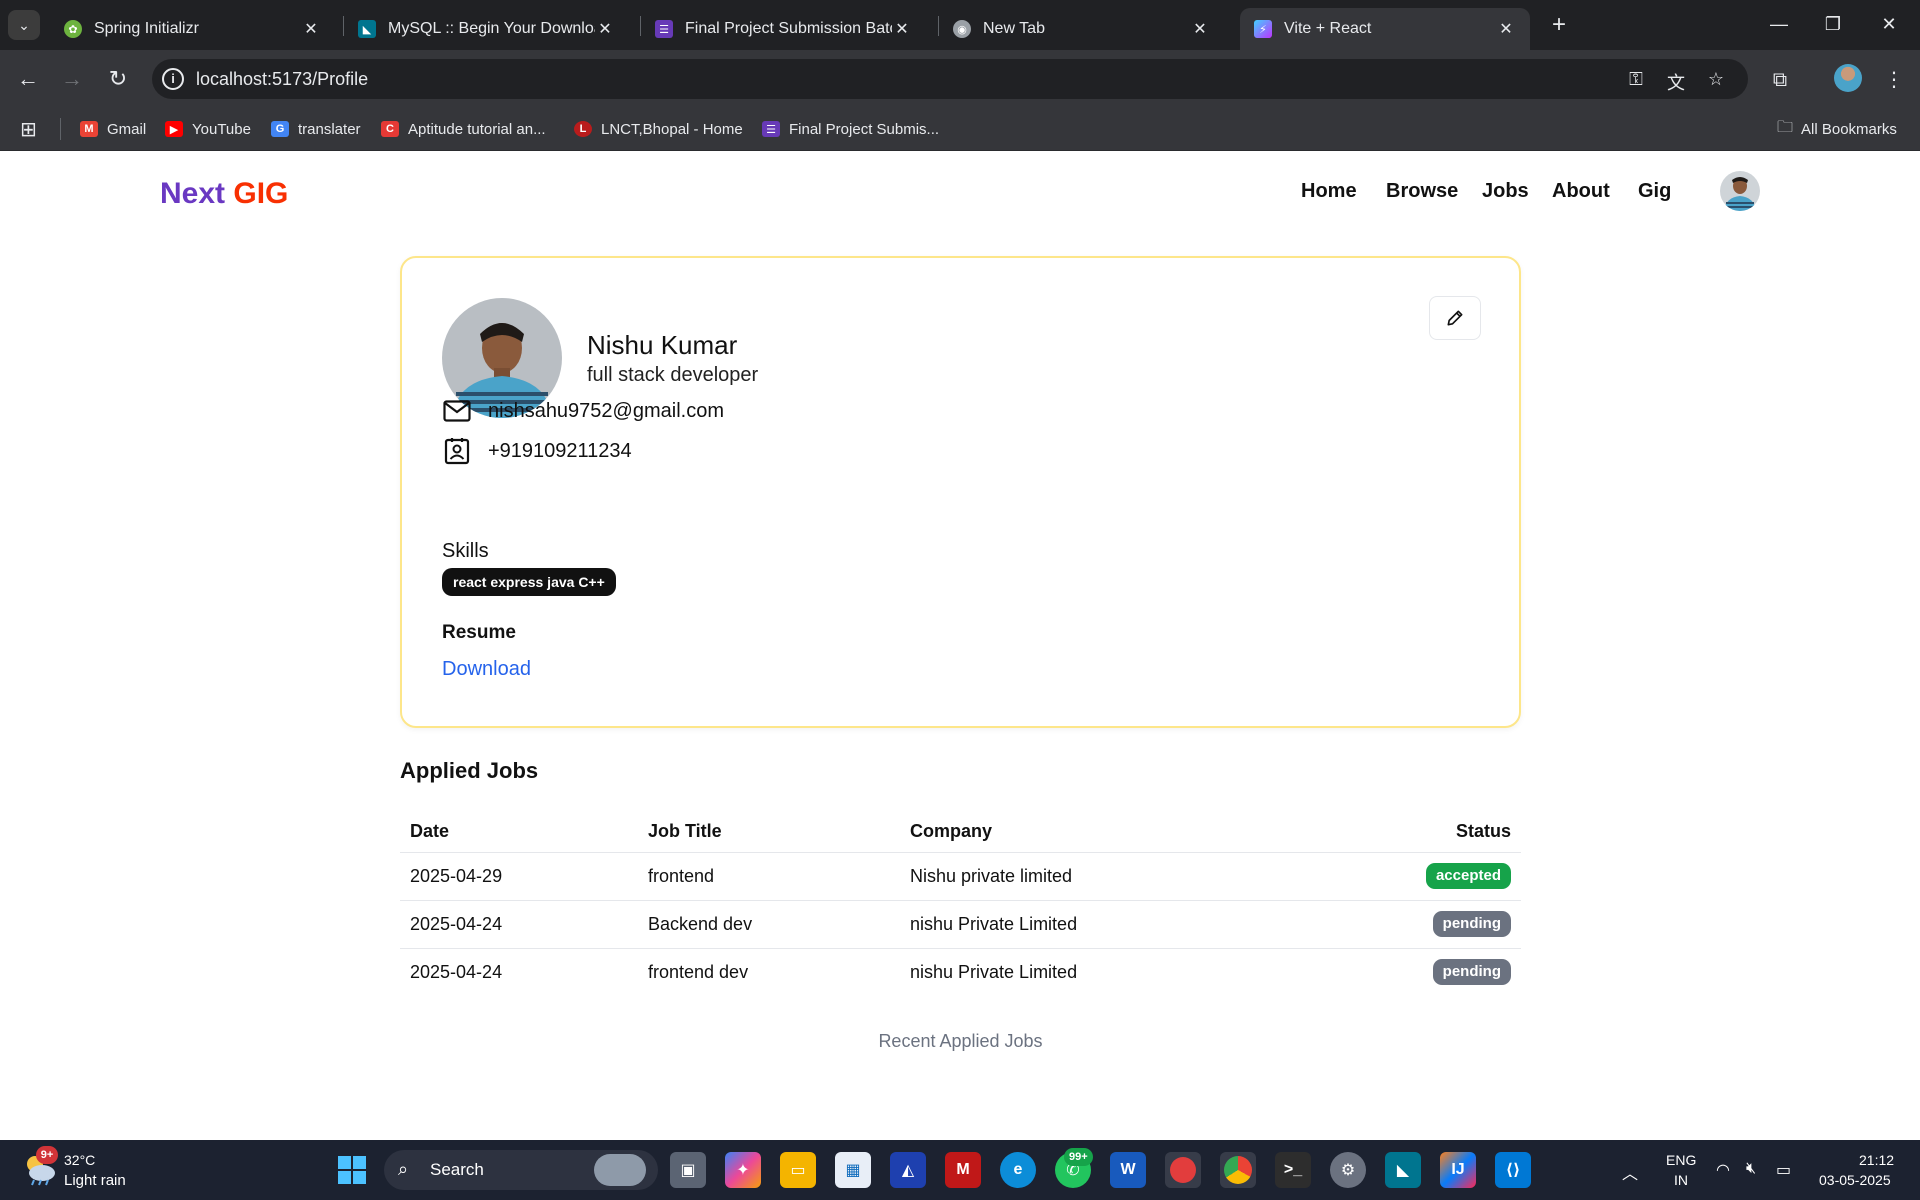 This screenshot has height=1200, width=1920. What do you see at coordinates (1329, 191) in the screenshot?
I see `nav-home: Home` at bounding box center [1329, 191].